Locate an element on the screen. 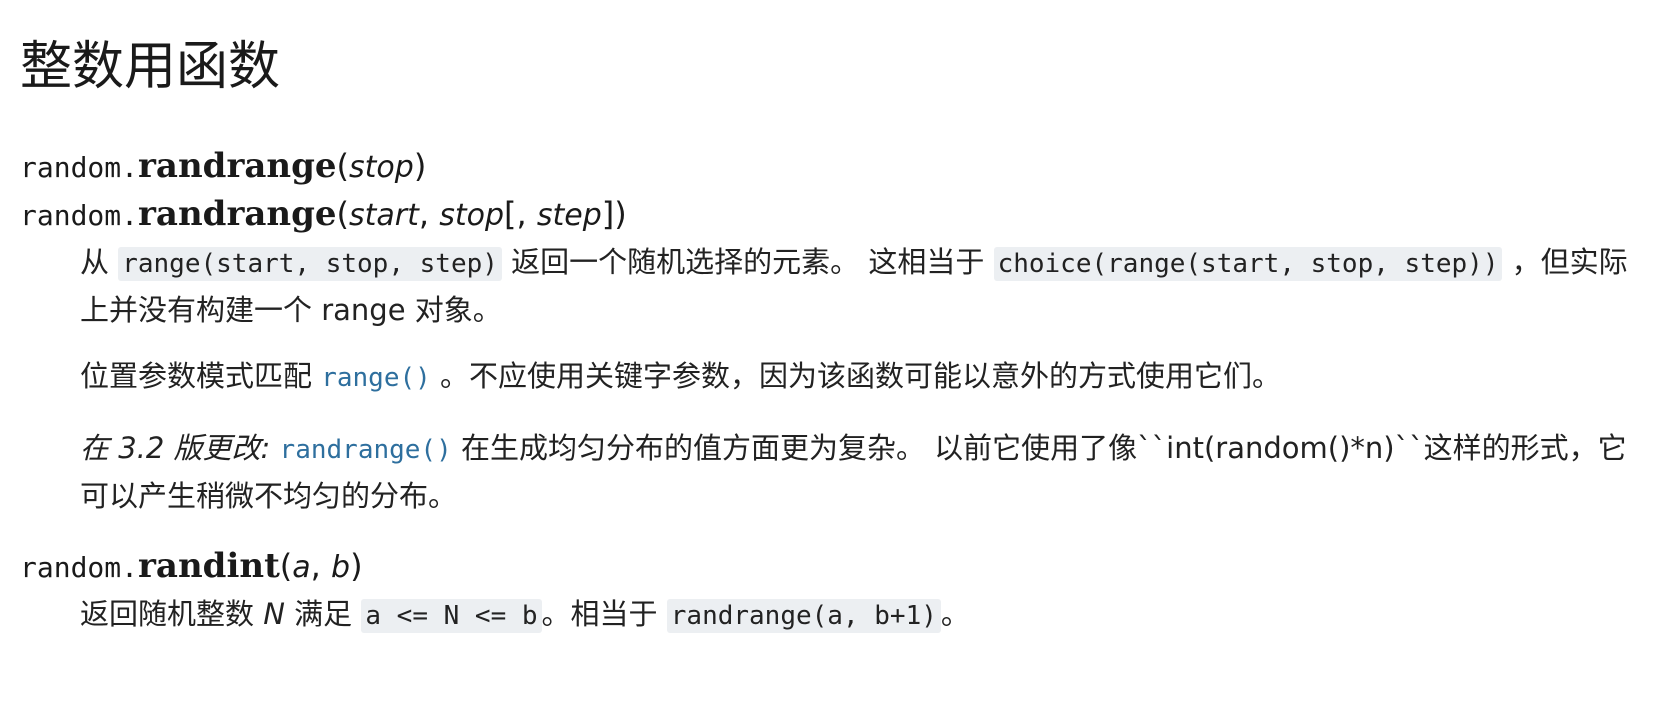  inline-code: choice(range(start, stop, step)) is located at coordinates (1248, 264).